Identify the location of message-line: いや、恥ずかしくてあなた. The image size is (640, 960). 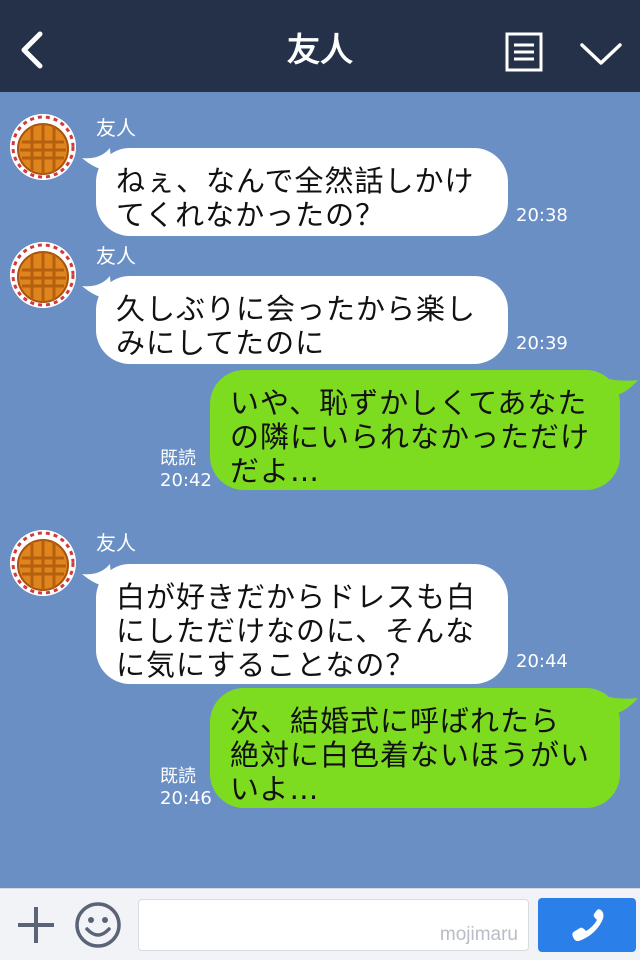
(409, 403).